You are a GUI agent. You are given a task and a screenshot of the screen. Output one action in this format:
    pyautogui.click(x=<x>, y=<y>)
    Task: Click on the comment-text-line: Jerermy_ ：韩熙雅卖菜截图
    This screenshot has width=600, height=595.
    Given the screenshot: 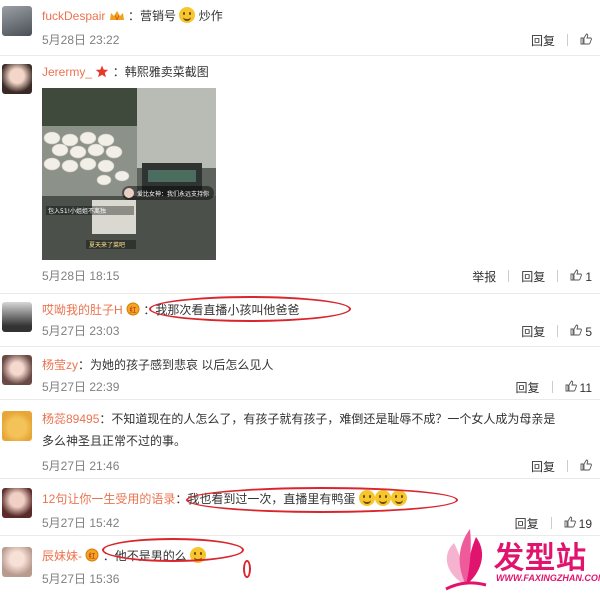 What is the action you would take?
    pyautogui.click(x=316, y=73)
    